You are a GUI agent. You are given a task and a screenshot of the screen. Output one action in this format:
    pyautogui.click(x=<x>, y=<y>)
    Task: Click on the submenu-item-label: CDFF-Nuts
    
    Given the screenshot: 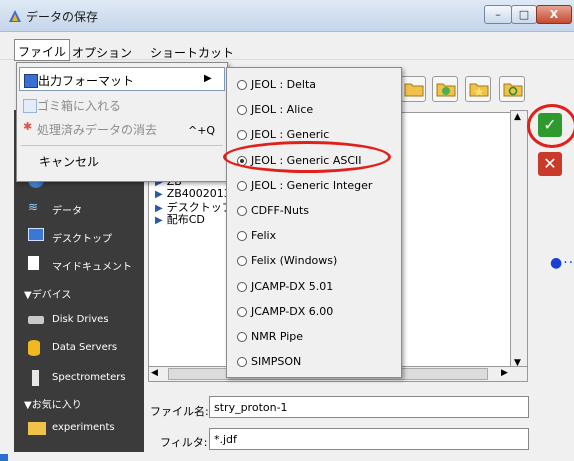 What is the action you would take?
    pyautogui.click(x=280, y=210)
    